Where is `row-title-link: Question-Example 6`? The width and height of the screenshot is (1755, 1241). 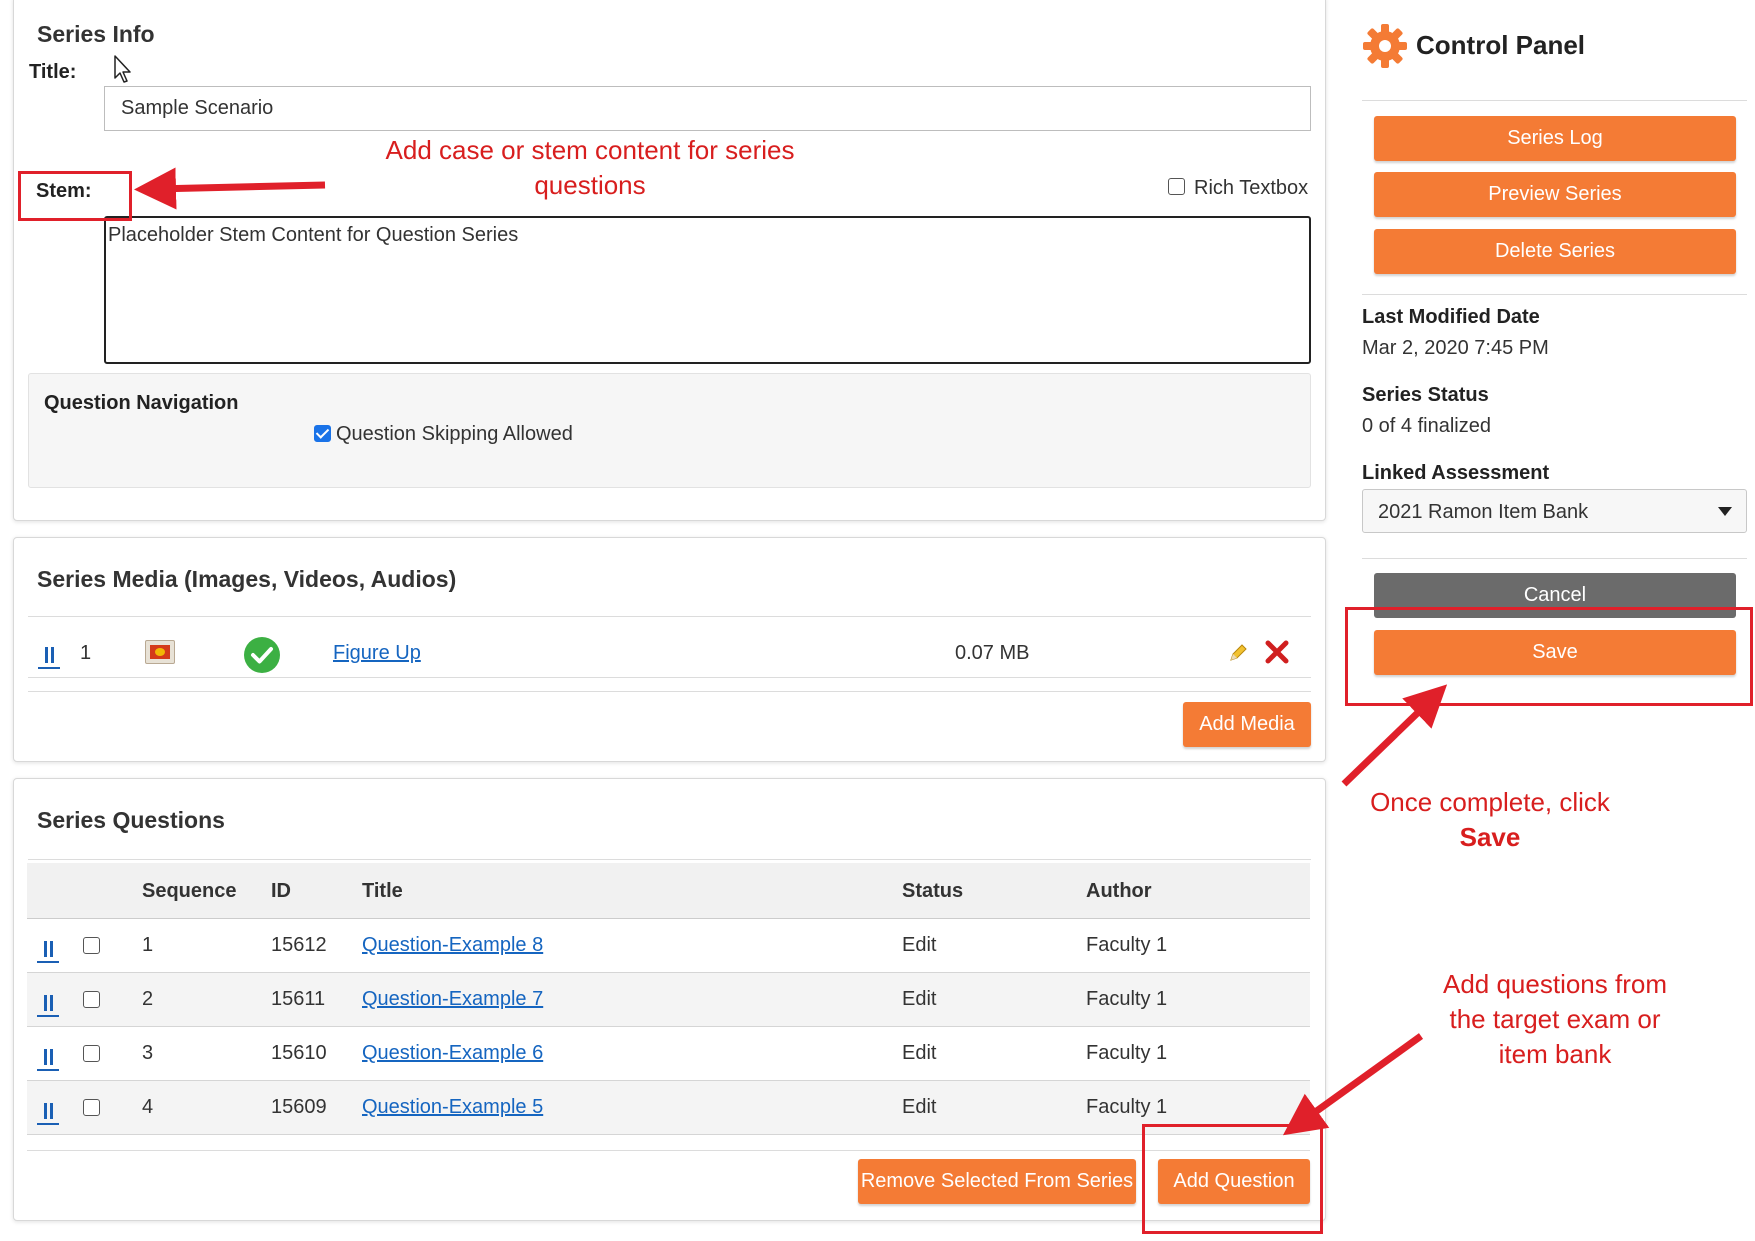 row-title-link: Question-Example 6 is located at coordinates (452, 1053).